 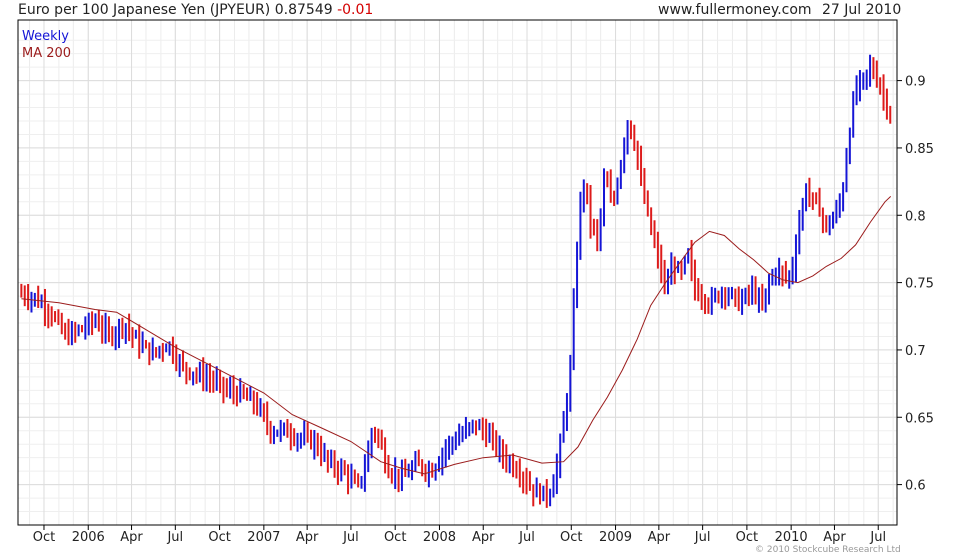 I want to click on x-tick-label: 2010, so click(x=791, y=537).